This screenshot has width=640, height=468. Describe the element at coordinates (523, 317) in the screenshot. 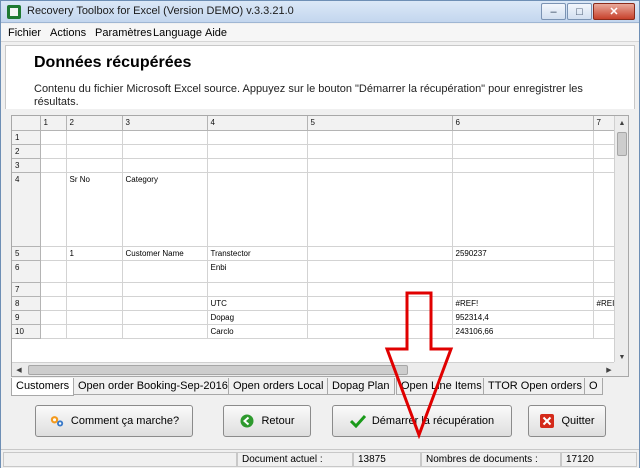

I see `table-cell: 952314,4` at that location.